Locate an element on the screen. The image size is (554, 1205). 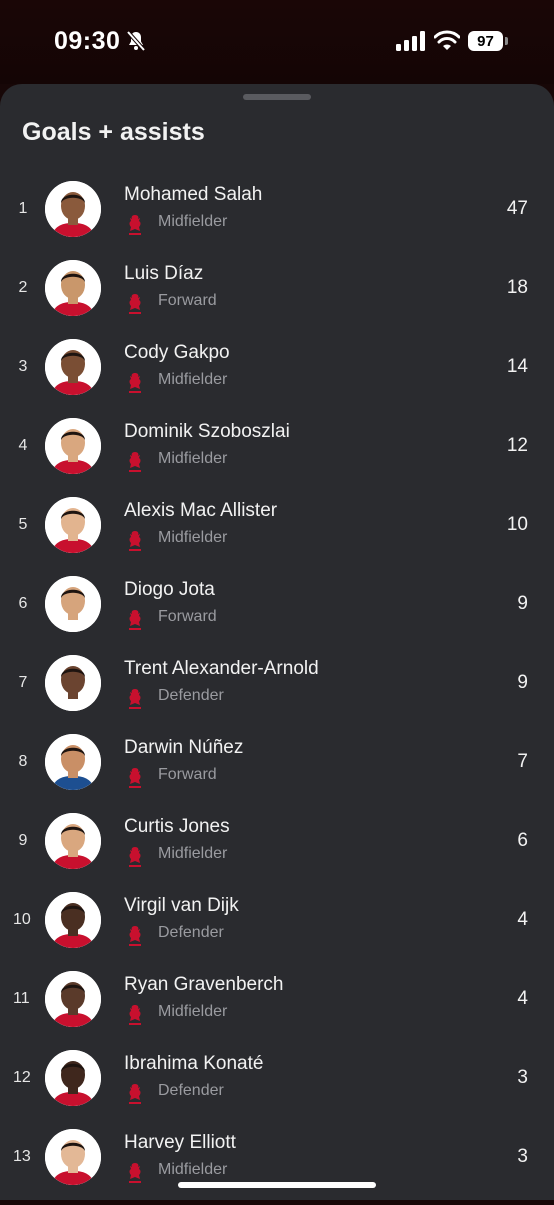
player-row: 7 Trent Alexander-Arnold Defender 9 is located at coordinates (277, 691).